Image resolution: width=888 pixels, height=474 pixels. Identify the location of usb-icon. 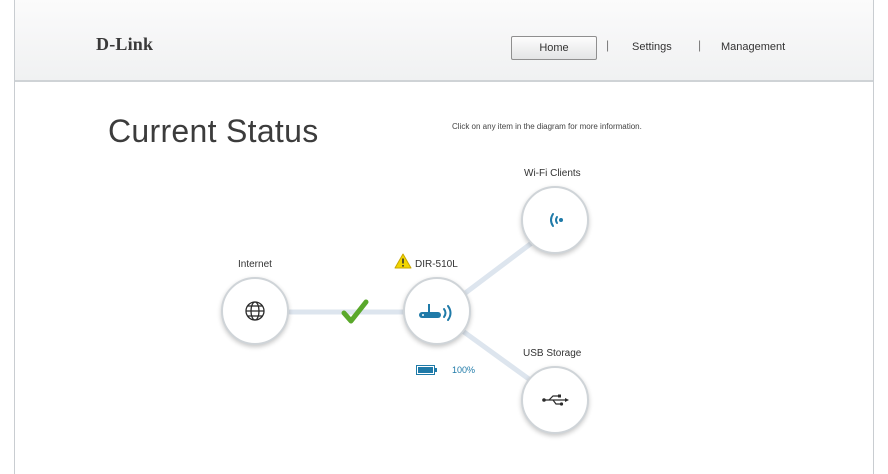
(555, 400).